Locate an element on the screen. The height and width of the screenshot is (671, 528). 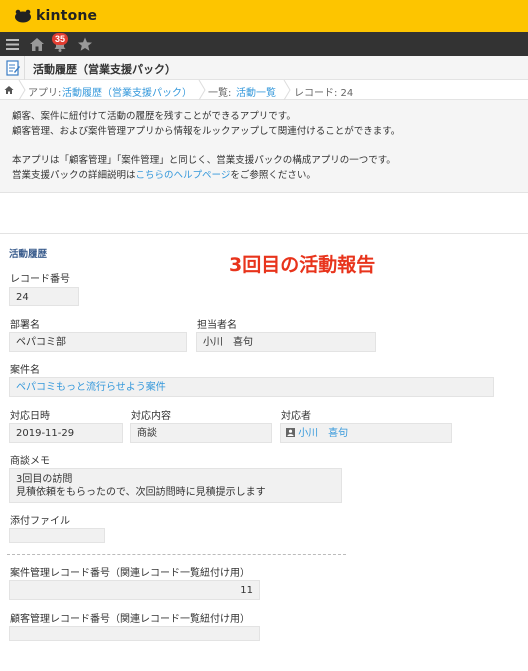
content-field: 商談 is located at coordinates (201, 433).